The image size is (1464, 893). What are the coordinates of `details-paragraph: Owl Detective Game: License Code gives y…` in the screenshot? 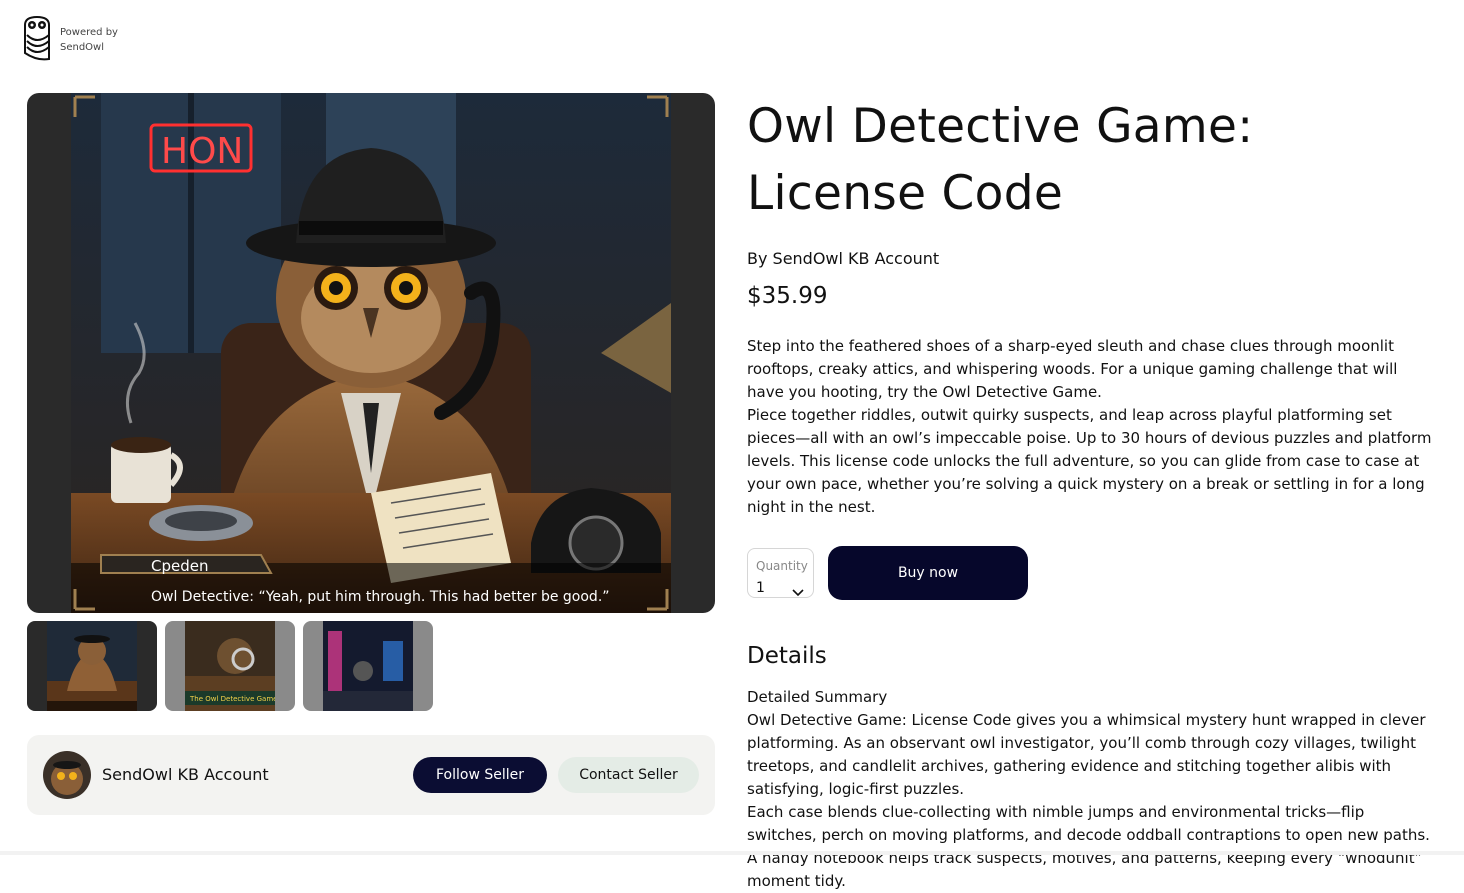 It's located at (1086, 754).